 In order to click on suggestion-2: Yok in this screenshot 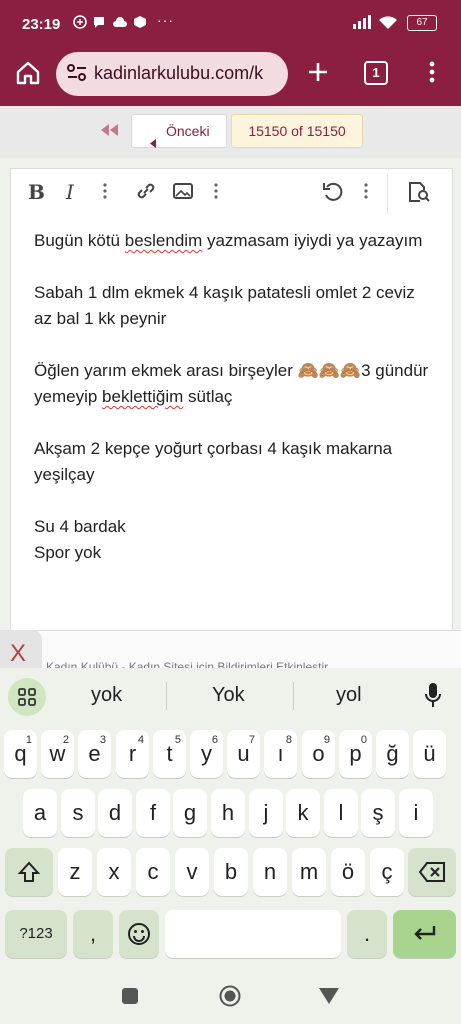, I will do `click(228, 695)`.